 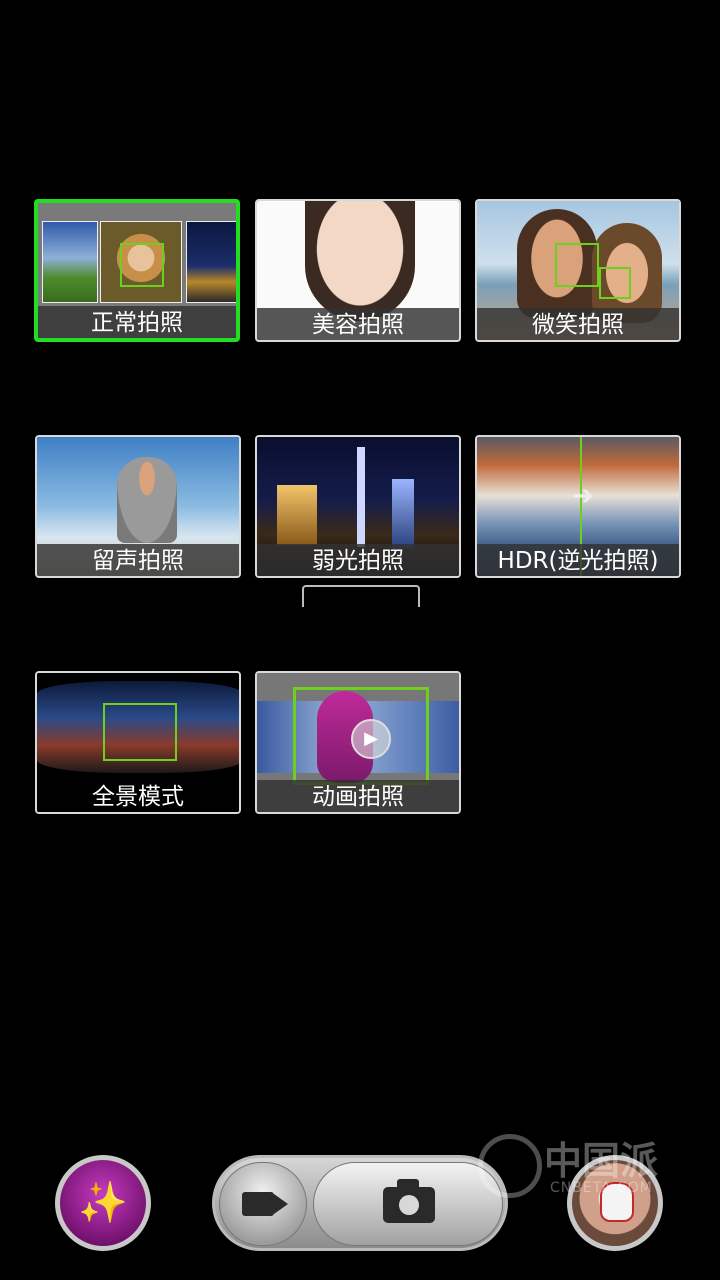 What do you see at coordinates (358, 796) in the screenshot?
I see `mode-label: 动画拍照` at bounding box center [358, 796].